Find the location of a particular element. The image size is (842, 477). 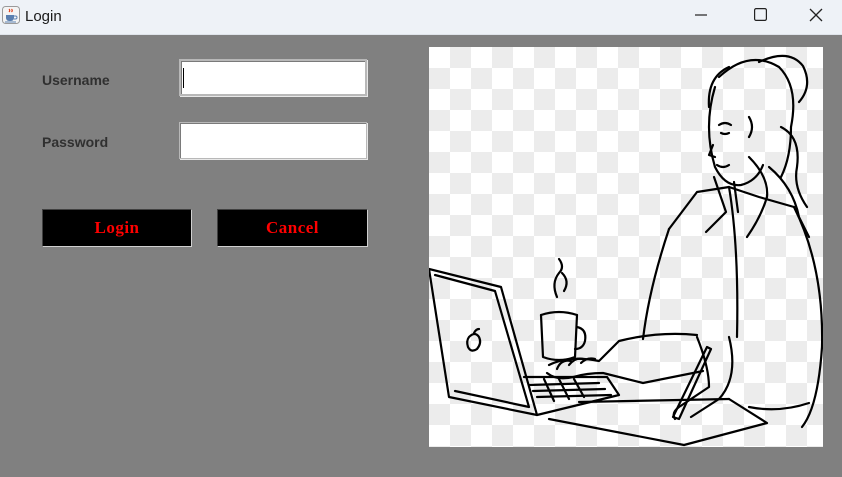

password-label: Password is located at coordinates (75, 142).